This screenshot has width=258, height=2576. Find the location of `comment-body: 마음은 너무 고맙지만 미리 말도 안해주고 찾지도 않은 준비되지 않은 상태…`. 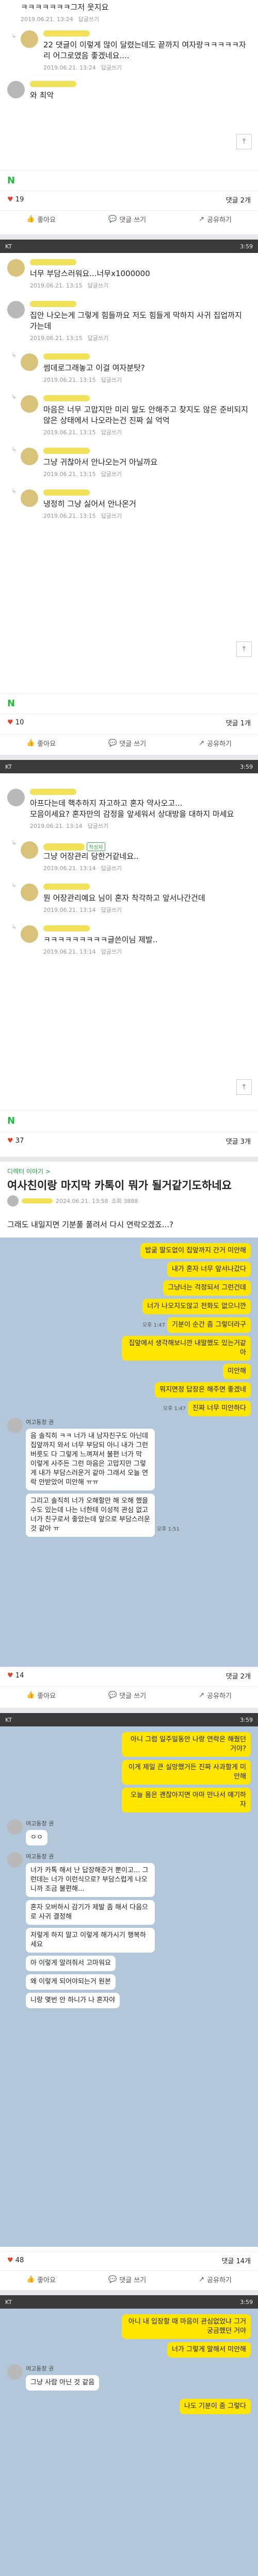

comment-body: 마음은 너무 고맙지만 미리 말도 안해주고 찾지도 않은 준비되지 않은 상태… is located at coordinates (147, 415).